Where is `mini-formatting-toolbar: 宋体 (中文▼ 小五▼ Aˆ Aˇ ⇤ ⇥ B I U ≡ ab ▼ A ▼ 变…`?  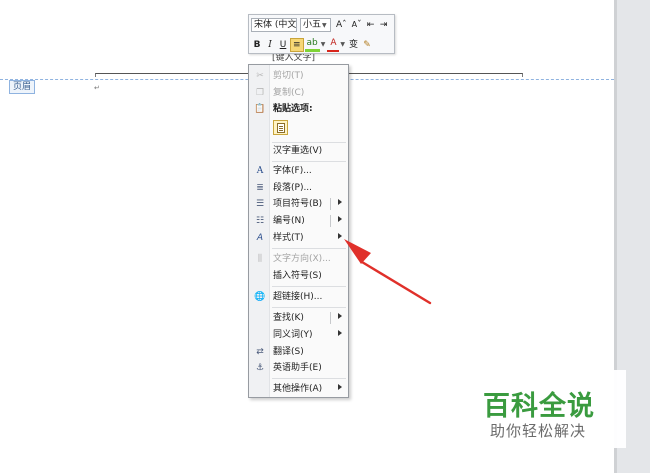 mini-formatting-toolbar: 宋体 (中文▼ 小五▼ Aˆ Aˇ ⇤ ⇥ B I U ≡ ab ▼ A ▼ 变… is located at coordinates (321, 34).